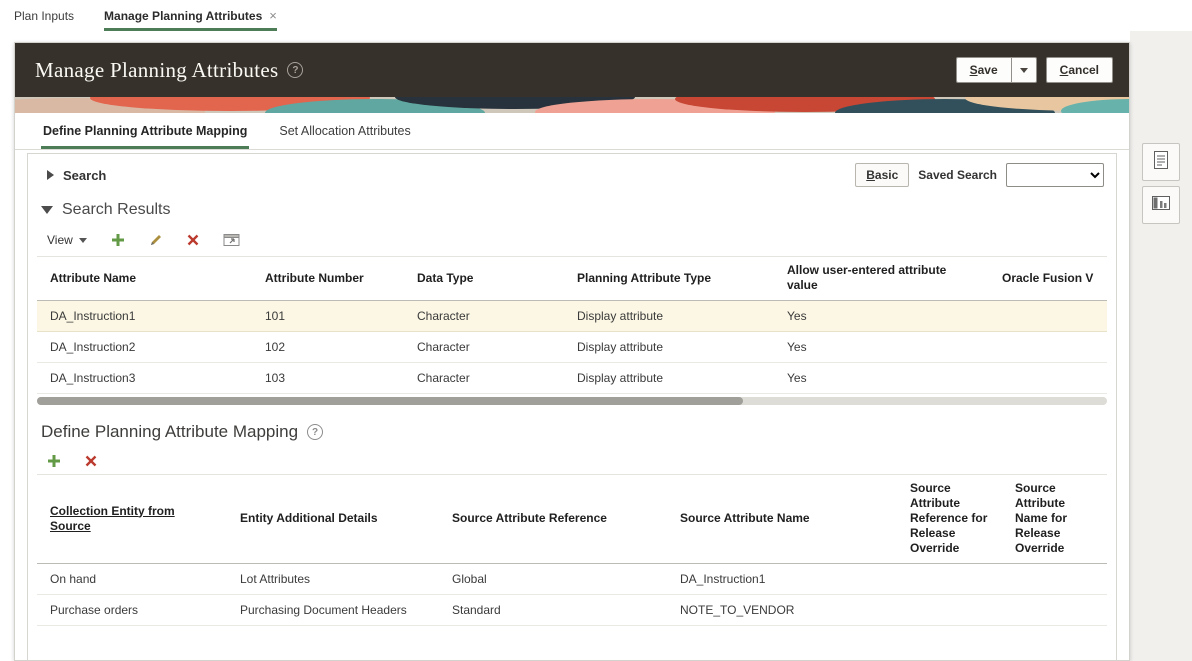 Image resolution: width=1192 pixels, height=661 pixels. Describe the element at coordinates (344, 131) in the screenshot. I see `subtab-set-allocation-attributes: Set Allocation Attributes` at that location.